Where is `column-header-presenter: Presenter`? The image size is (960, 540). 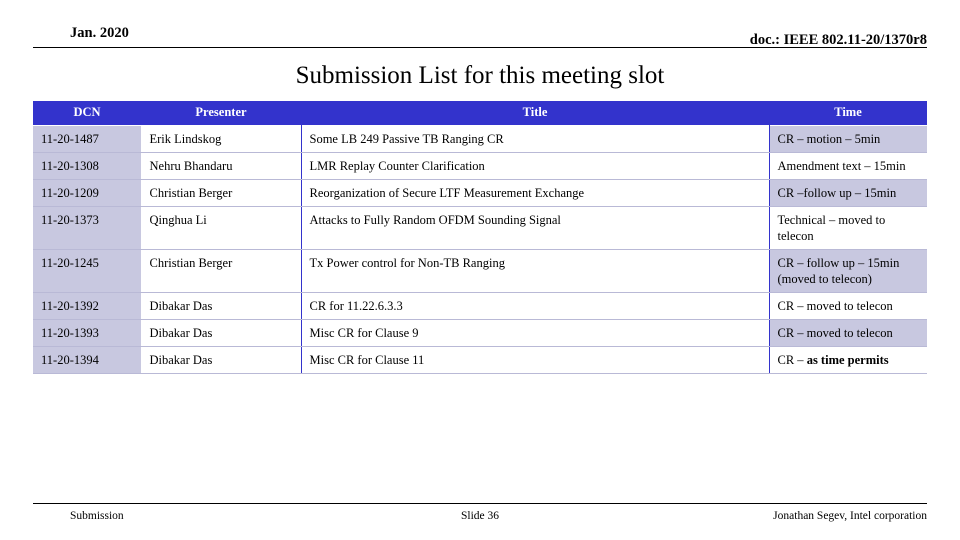
column-header-presenter: Presenter is located at coordinates (221, 113).